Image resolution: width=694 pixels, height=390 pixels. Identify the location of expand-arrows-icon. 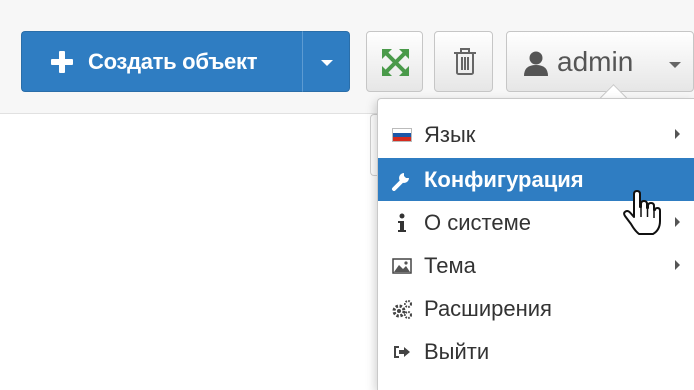
(395, 62).